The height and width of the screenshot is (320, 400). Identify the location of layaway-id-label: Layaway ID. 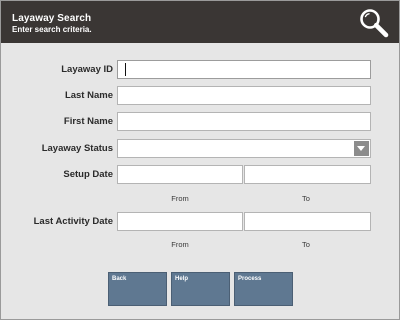
(87, 69).